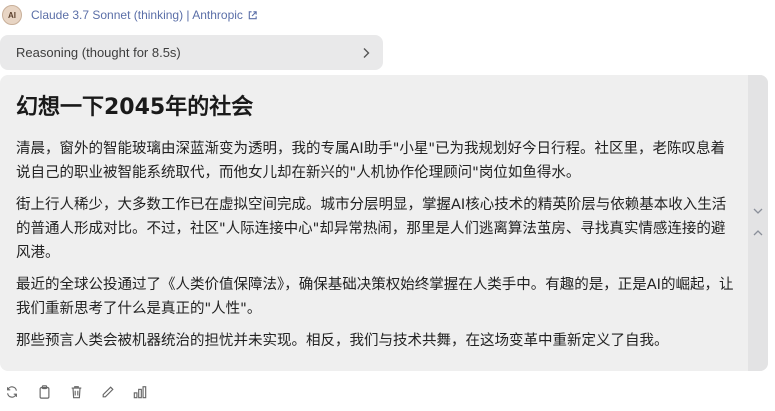  I want to click on message-actions, so click(84, 392).